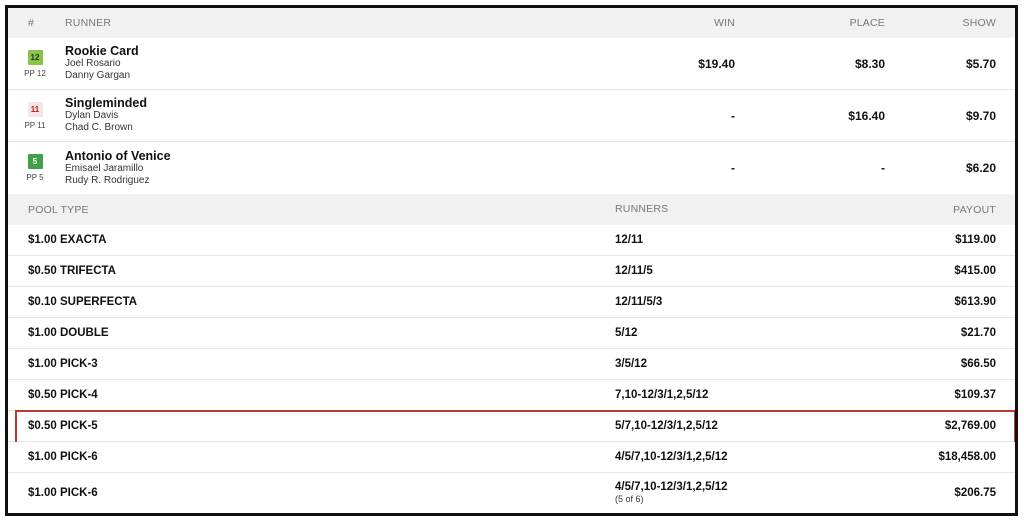 Image resolution: width=1024 pixels, height=521 pixels. What do you see at coordinates (83, 302) in the screenshot?
I see `pool-type: $0.10 SUPERFECTA` at bounding box center [83, 302].